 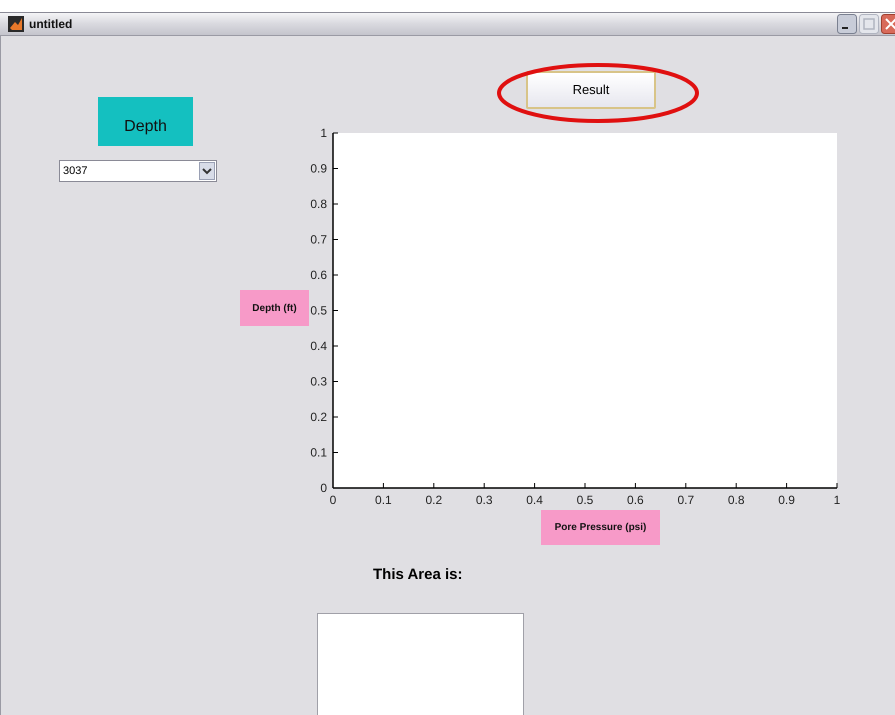 What do you see at coordinates (600, 527) in the screenshot?
I see `x-axis-label: Pore Pressure (psi)` at bounding box center [600, 527].